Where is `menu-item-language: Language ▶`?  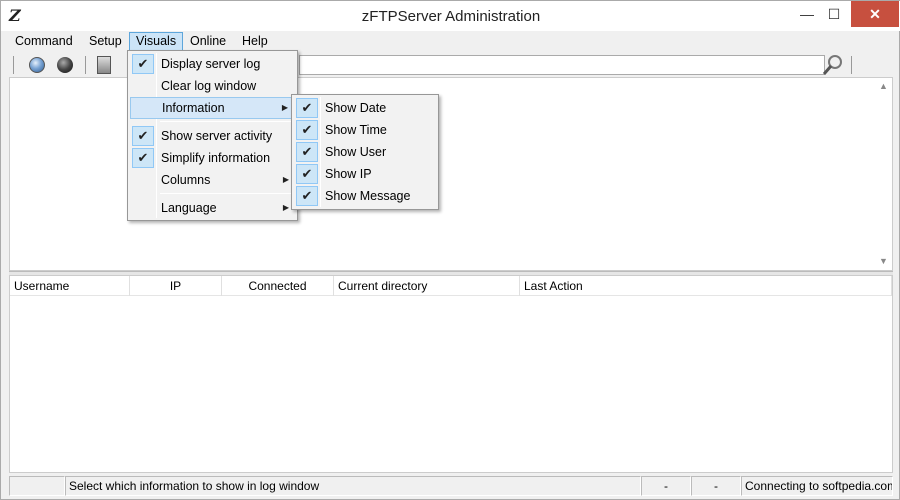
menu-item-language: Language ▶ is located at coordinates (212, 208).